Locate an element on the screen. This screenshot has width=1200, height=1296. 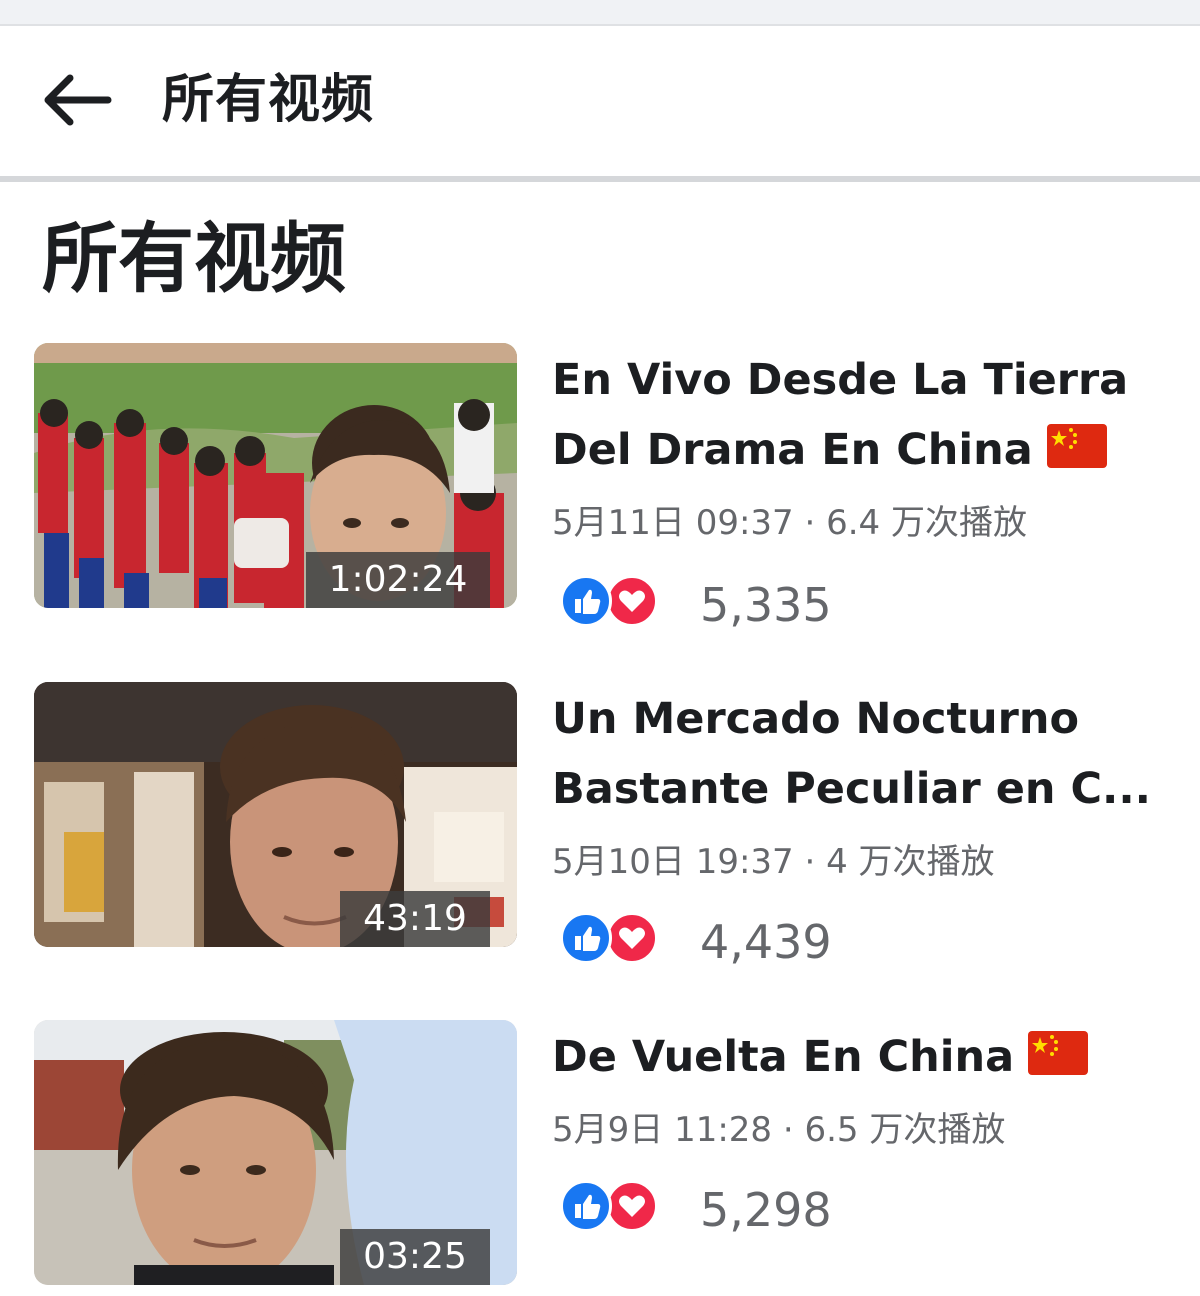
video-duration: 43:19 is located at coordinates (415, 919).